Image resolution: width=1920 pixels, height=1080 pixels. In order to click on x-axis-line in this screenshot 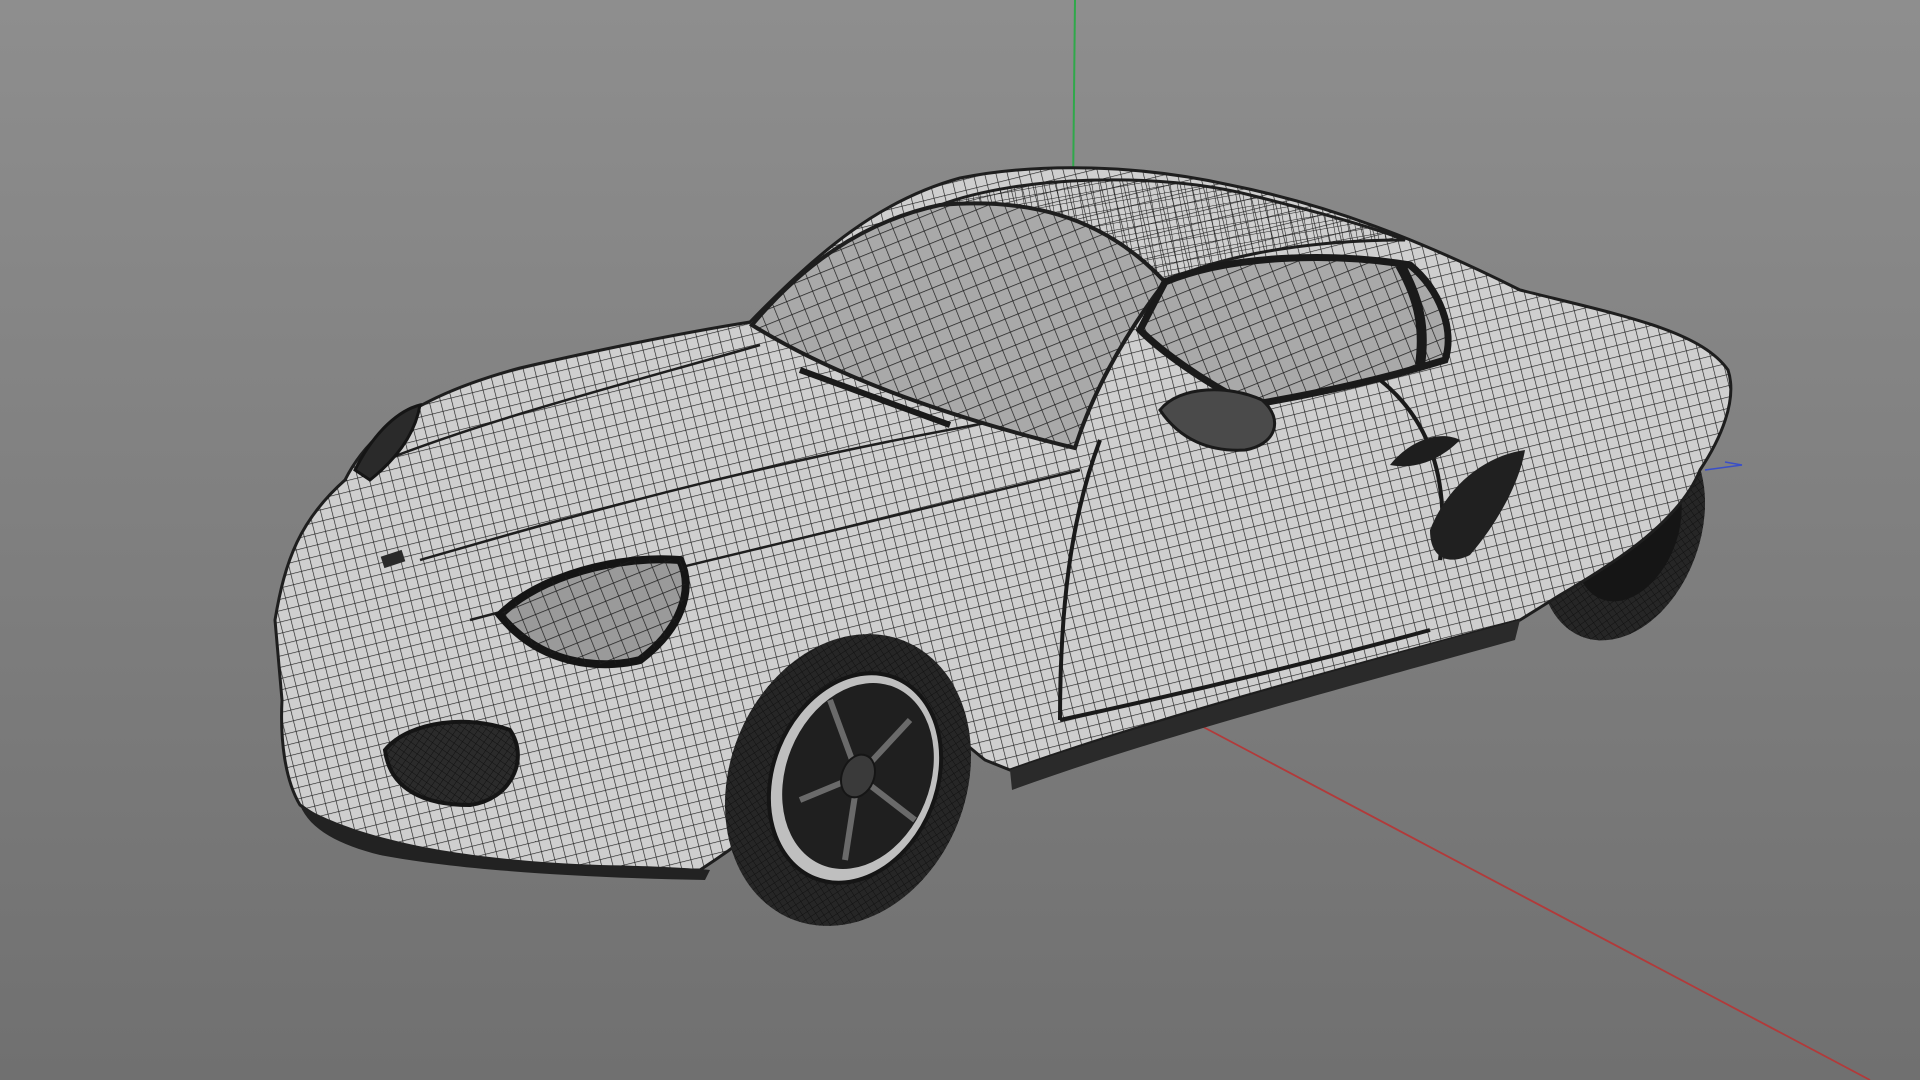, I will do `click(1522, 895)`.